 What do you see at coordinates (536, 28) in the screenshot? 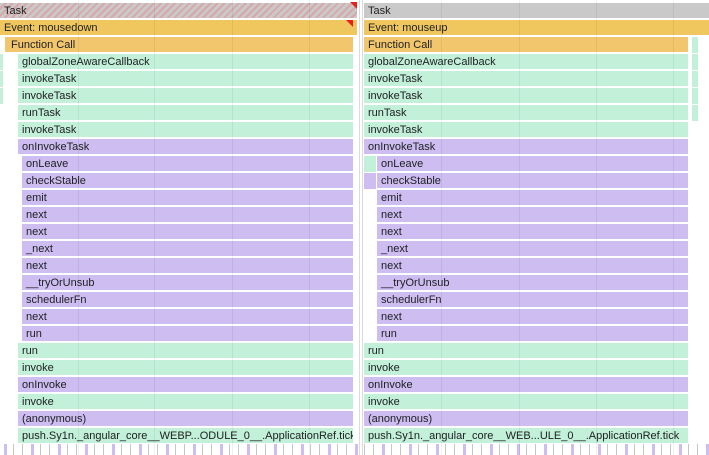
I see `event-bar: Event: mouseup` at bounding box center [536, 28].